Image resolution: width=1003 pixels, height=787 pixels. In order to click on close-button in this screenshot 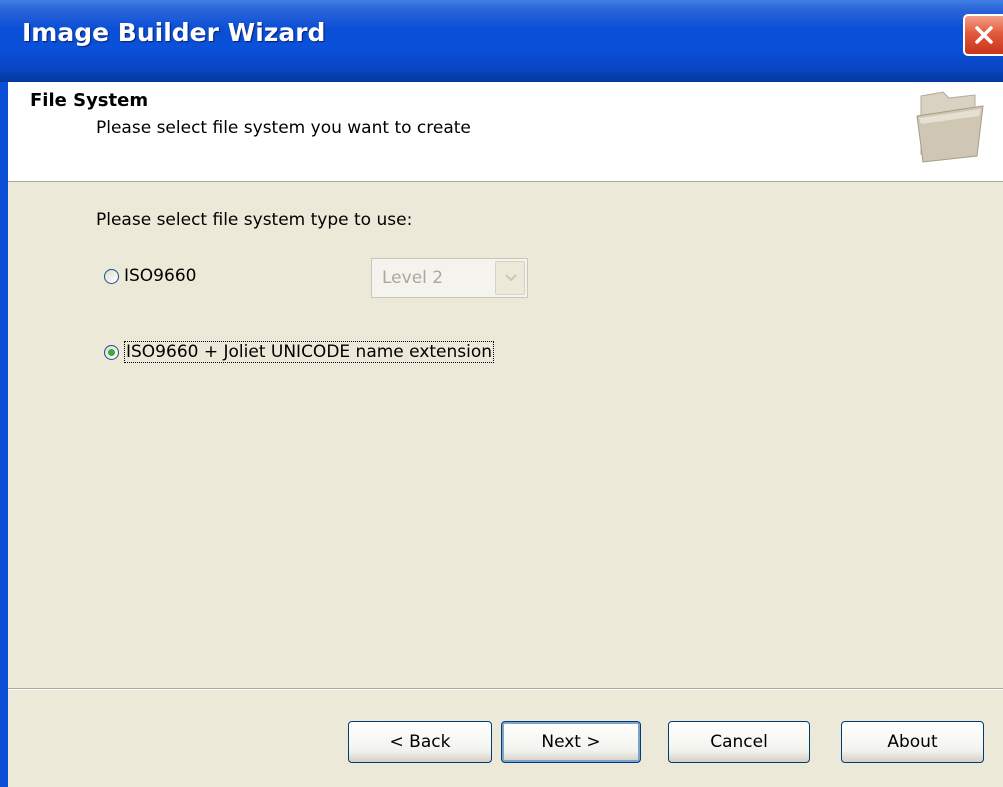, I will do `click(983, 35)`.